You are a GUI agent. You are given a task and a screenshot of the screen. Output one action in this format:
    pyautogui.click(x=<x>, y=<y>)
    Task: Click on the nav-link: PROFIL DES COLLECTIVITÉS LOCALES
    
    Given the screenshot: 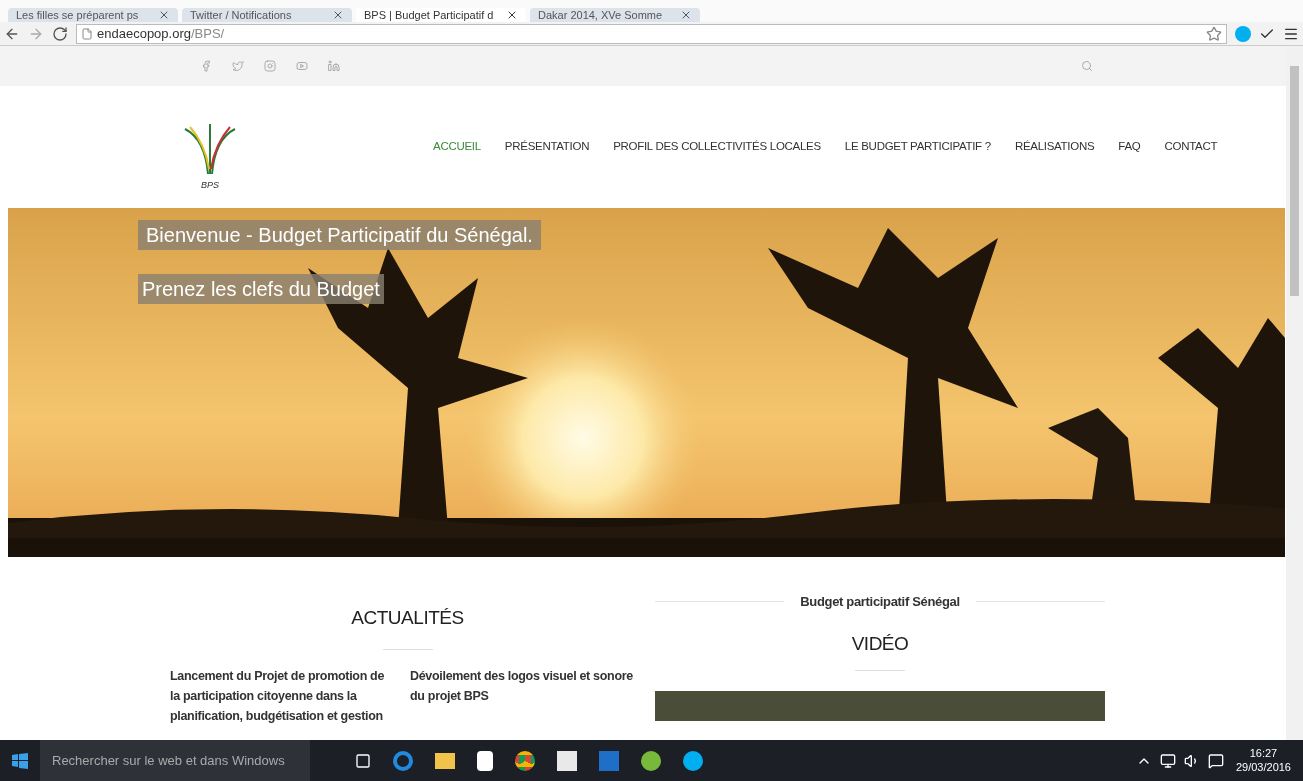 What is the action you would take?
    pyautogui.click(x=717, y=147)
    